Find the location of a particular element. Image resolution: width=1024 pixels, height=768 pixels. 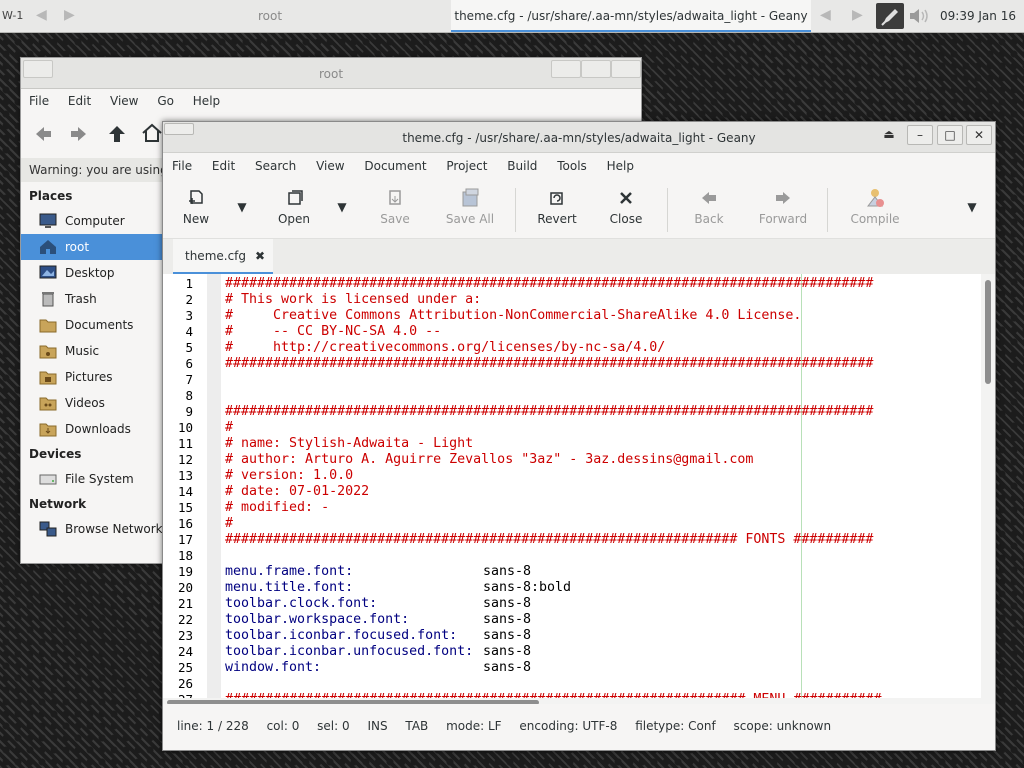

menu-project: Project is located at coordinates (466, 166).